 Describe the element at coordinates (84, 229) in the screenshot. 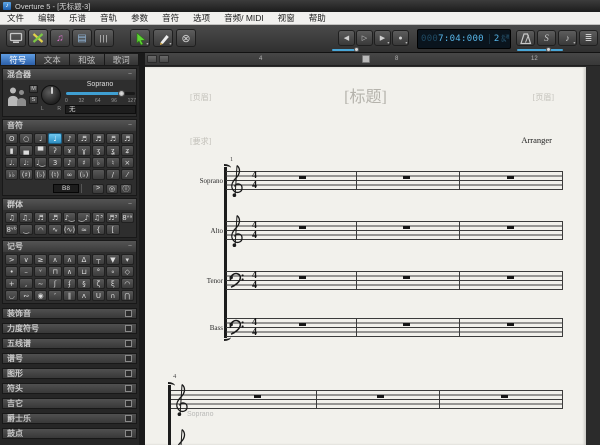

I see `tremolo-button: ≈` at that location.